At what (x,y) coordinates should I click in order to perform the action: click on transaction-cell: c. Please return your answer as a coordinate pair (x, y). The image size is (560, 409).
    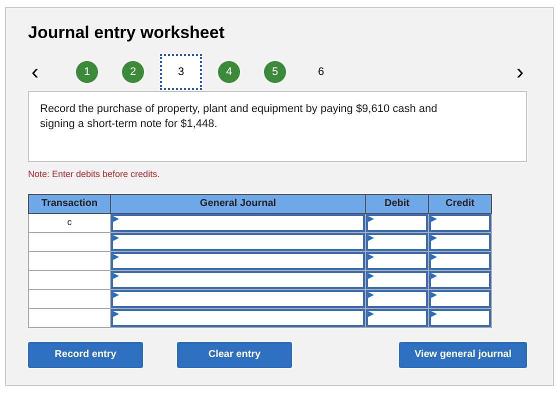
    Looking at the image, I should click on (69, 222).